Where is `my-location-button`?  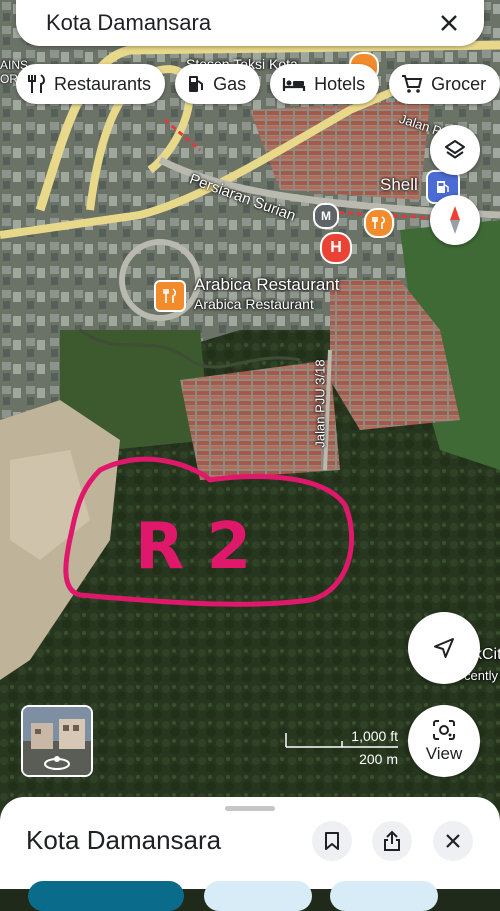
my-location-button is located at coordinates (444, 648).